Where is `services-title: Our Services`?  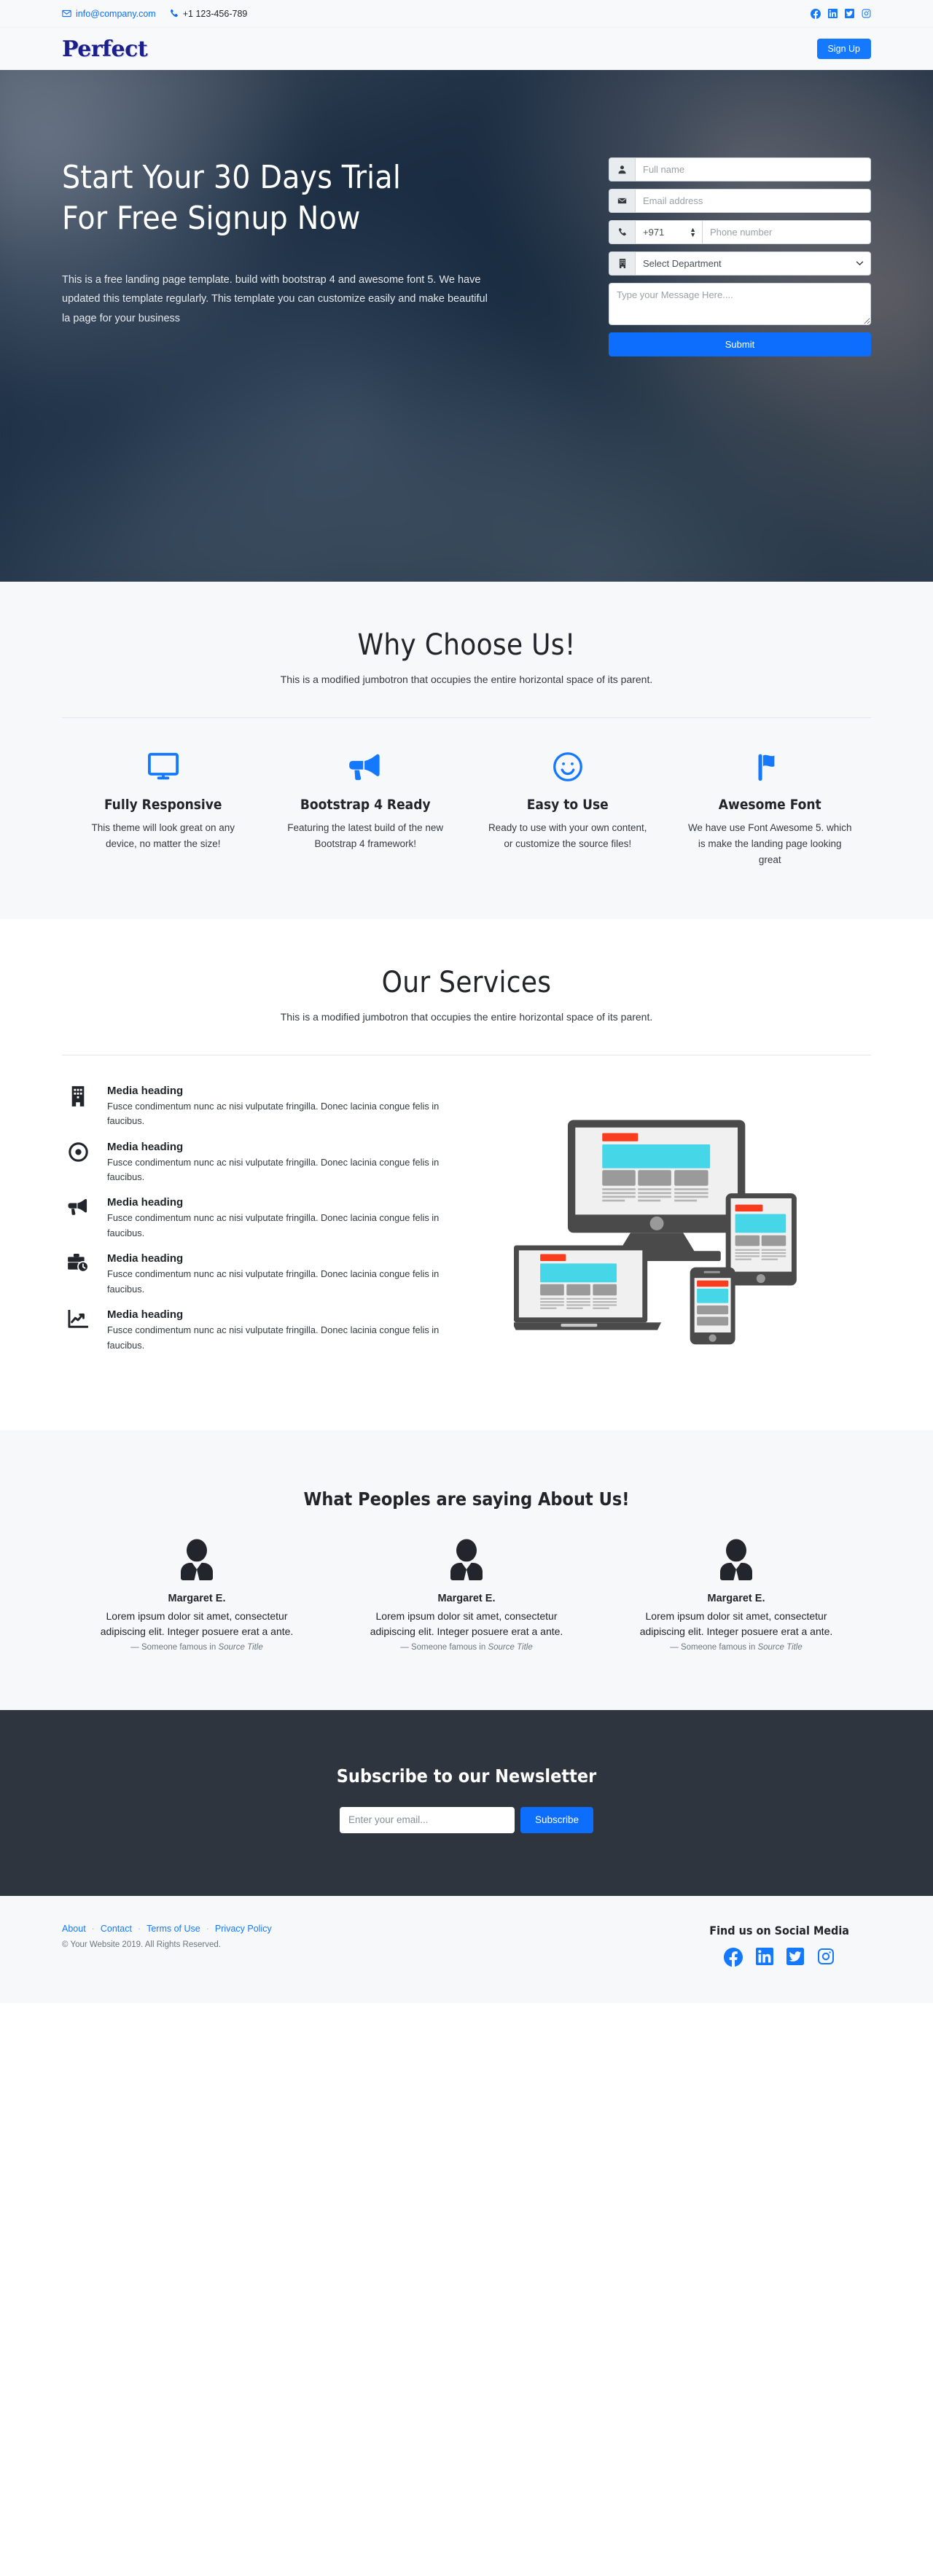
services-title: Our Services is located at coordinates (466, 982).